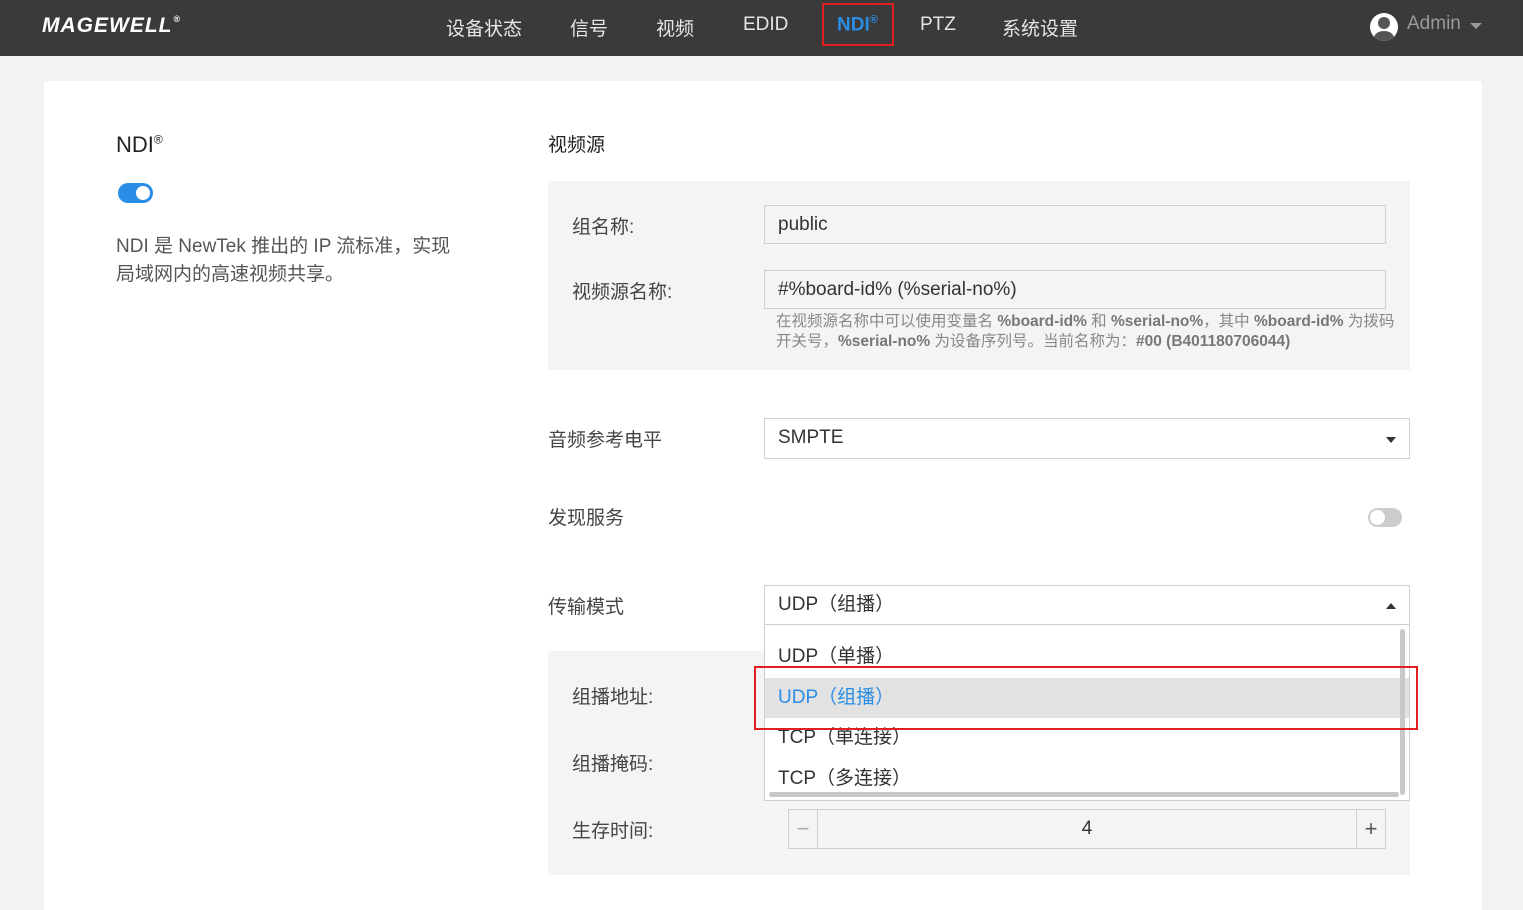 Image resolution: width=1523 pixels, height=910 pixels. I want to click on source-name-label: 视频源名称:, so click(622, 292).